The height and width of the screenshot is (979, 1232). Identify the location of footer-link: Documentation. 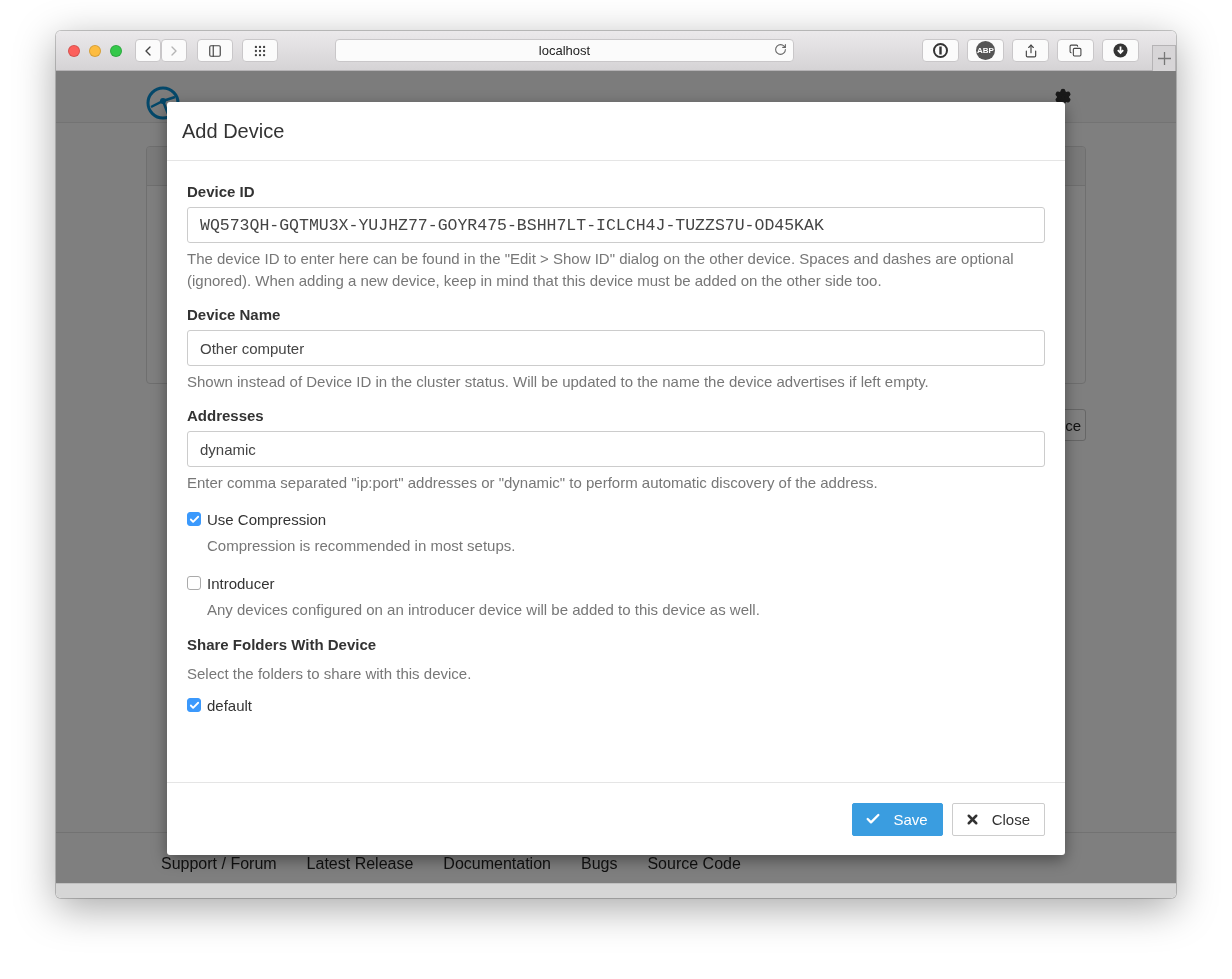
(497, 864).